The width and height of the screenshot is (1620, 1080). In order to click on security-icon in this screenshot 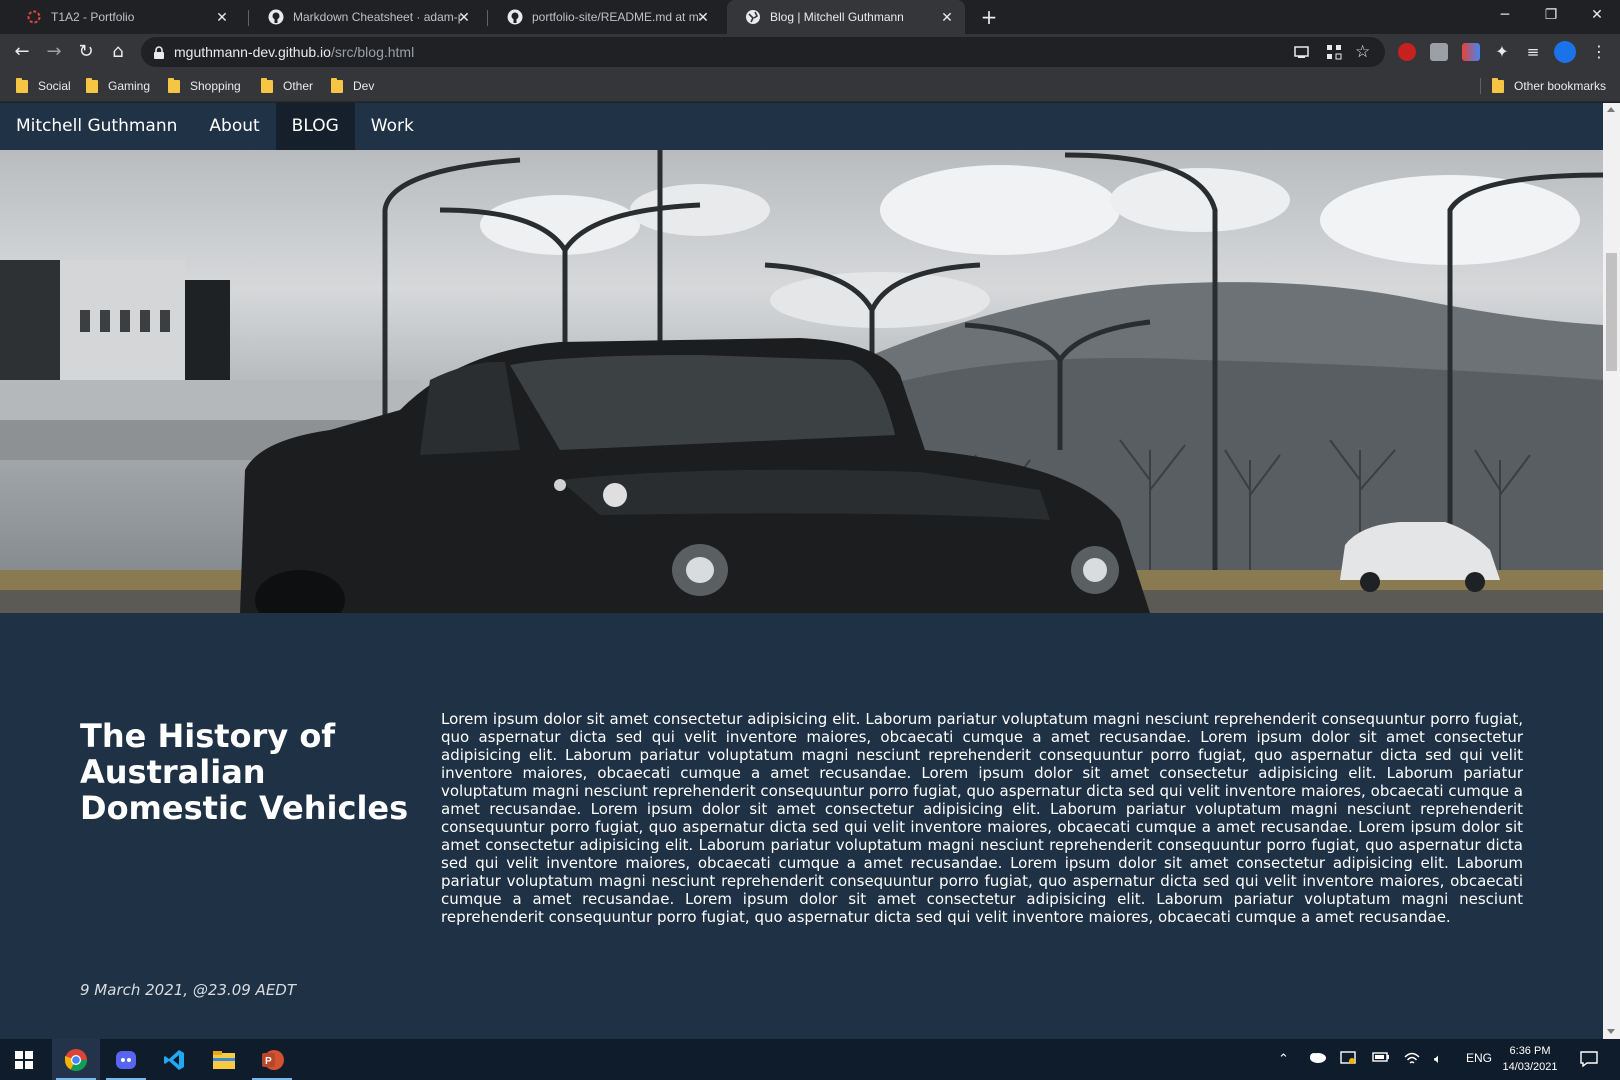, I will do `click(1348, 1059)`.